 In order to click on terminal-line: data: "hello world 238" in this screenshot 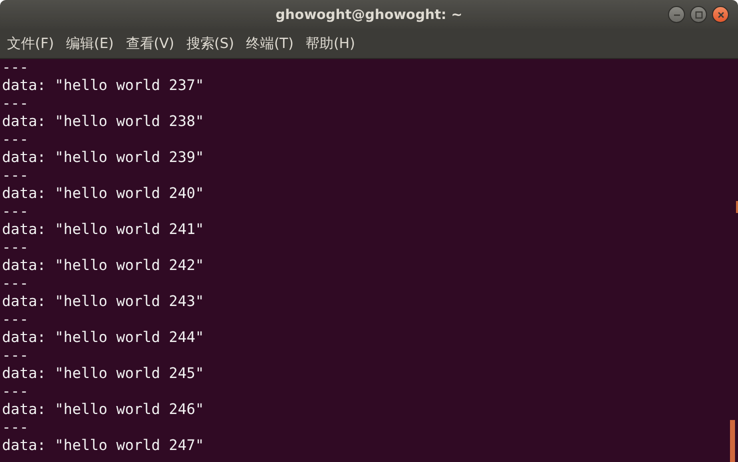, I will do `click(104, 122)`.